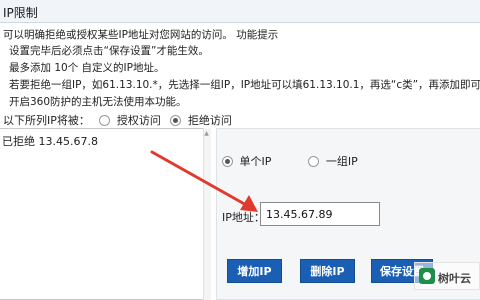  Describe the element at coordinates (320, 214) in the screenshot. I see `ip-address-input` at that location.